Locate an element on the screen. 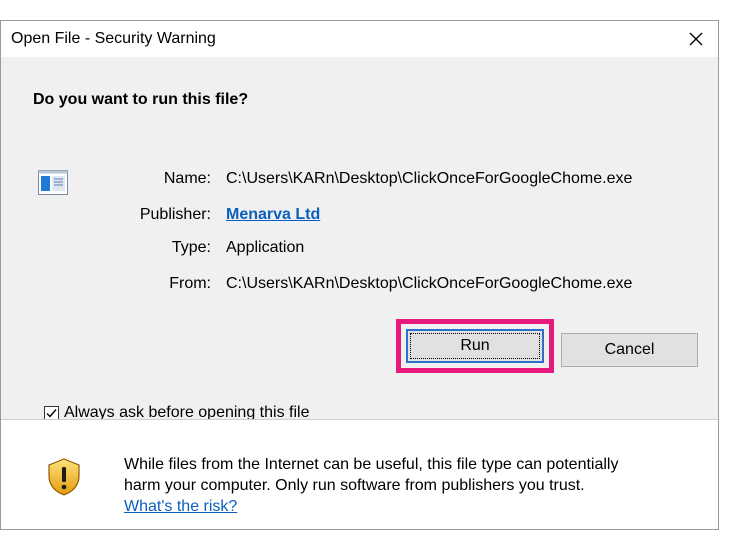 This screenshot has width=733, height=550. run-button: Run is located at coordinates (475, 346).